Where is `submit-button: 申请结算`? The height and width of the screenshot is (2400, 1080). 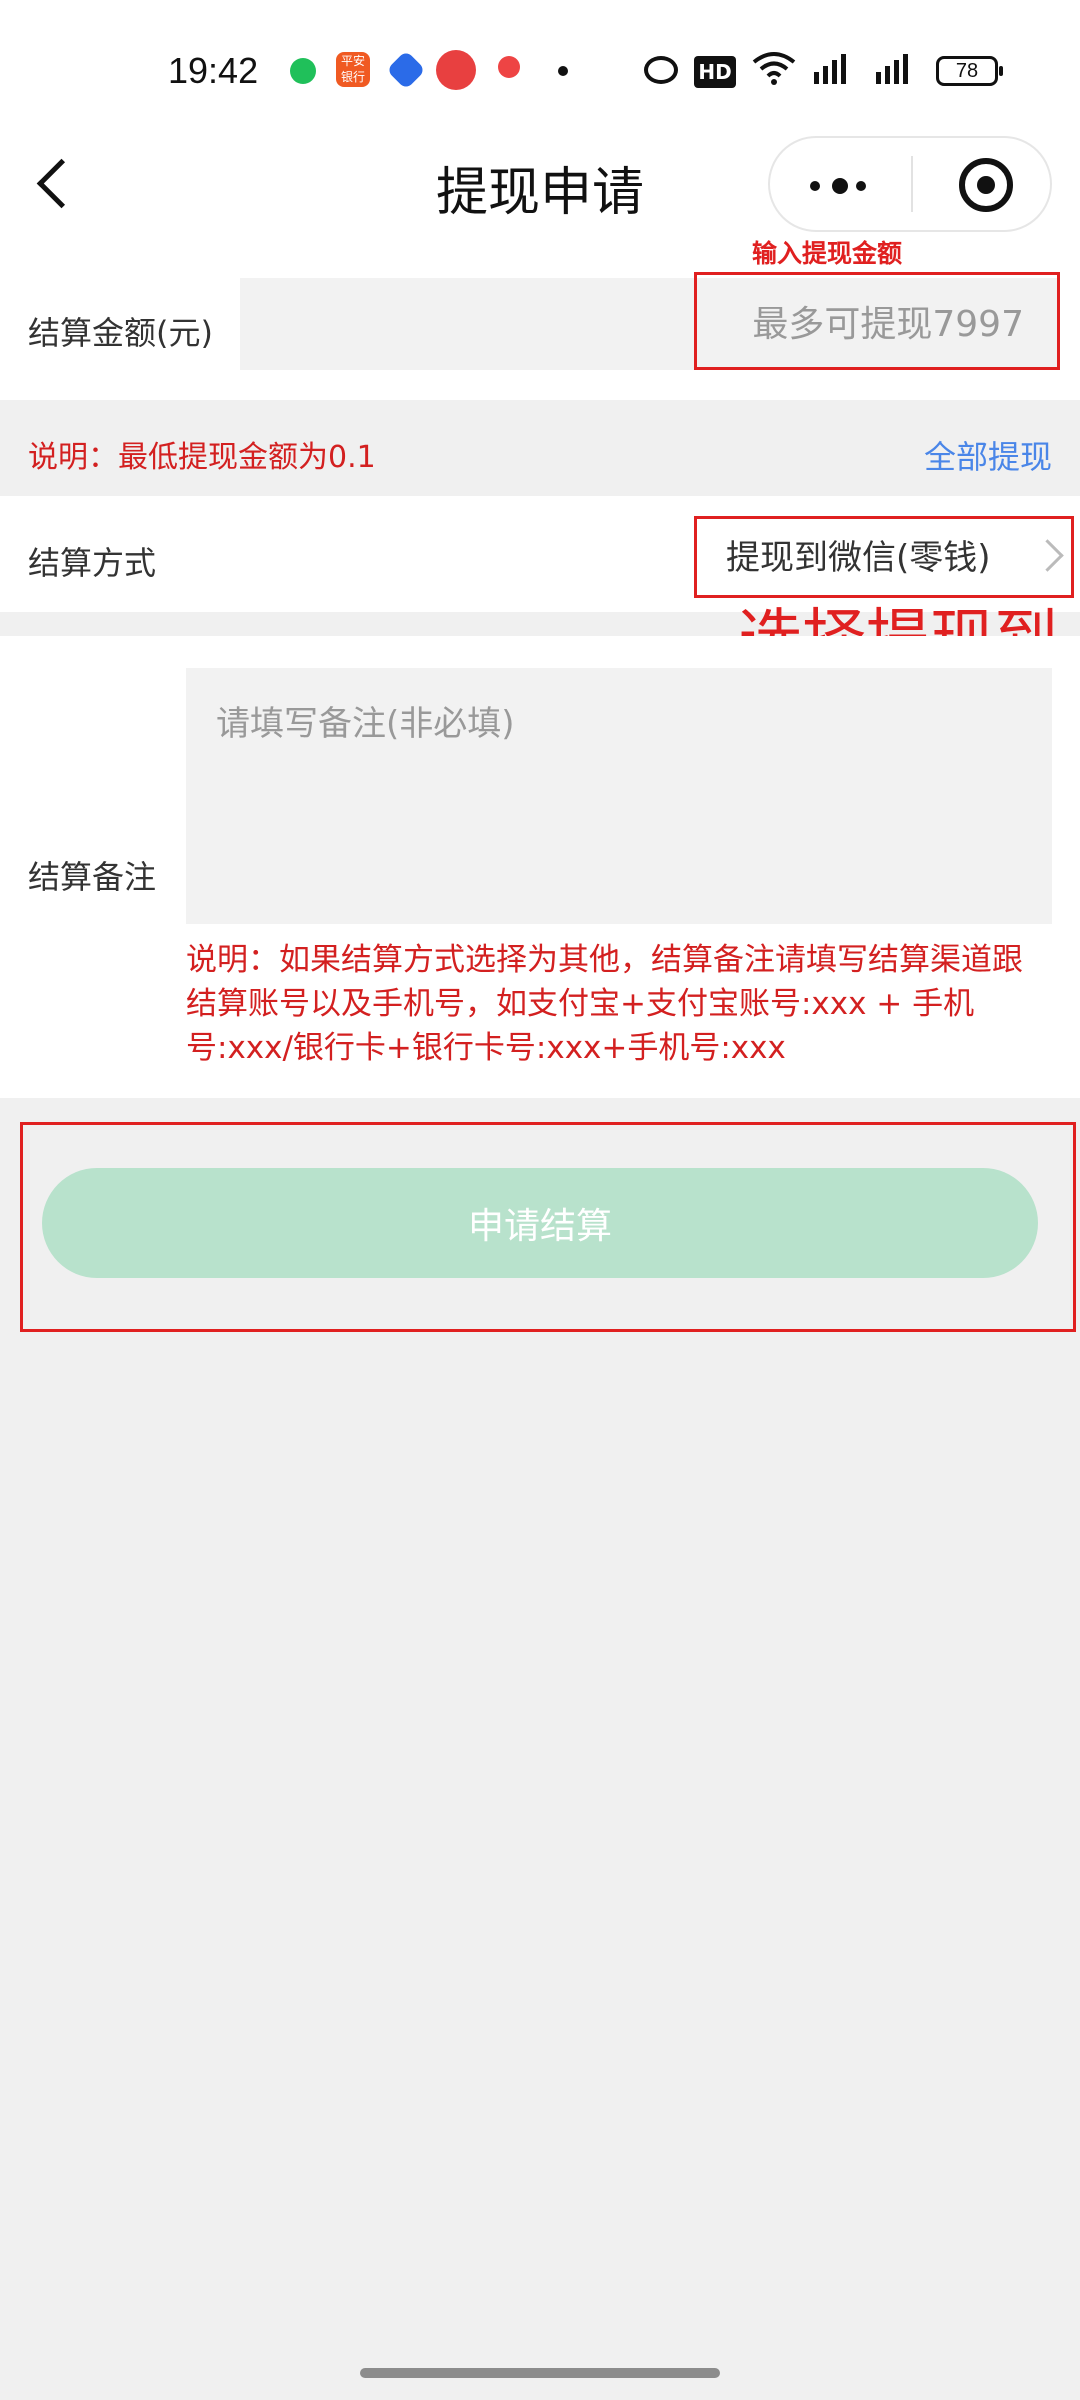 submit-button: 申请结算 is located at coordinates (540, 1223).